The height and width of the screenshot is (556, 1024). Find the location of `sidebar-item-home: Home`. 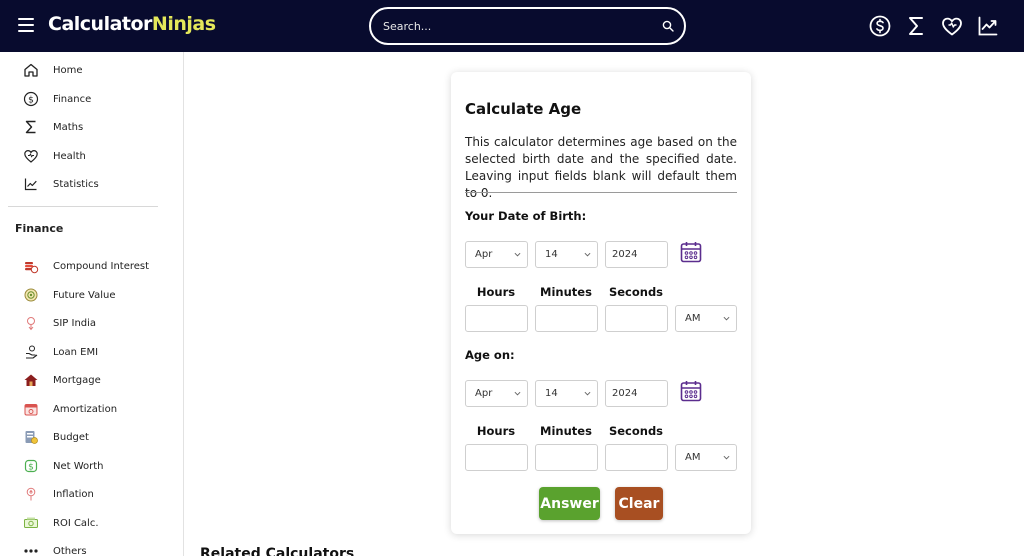

sidebar-item-home: Home is located at coordinates (98, 70).